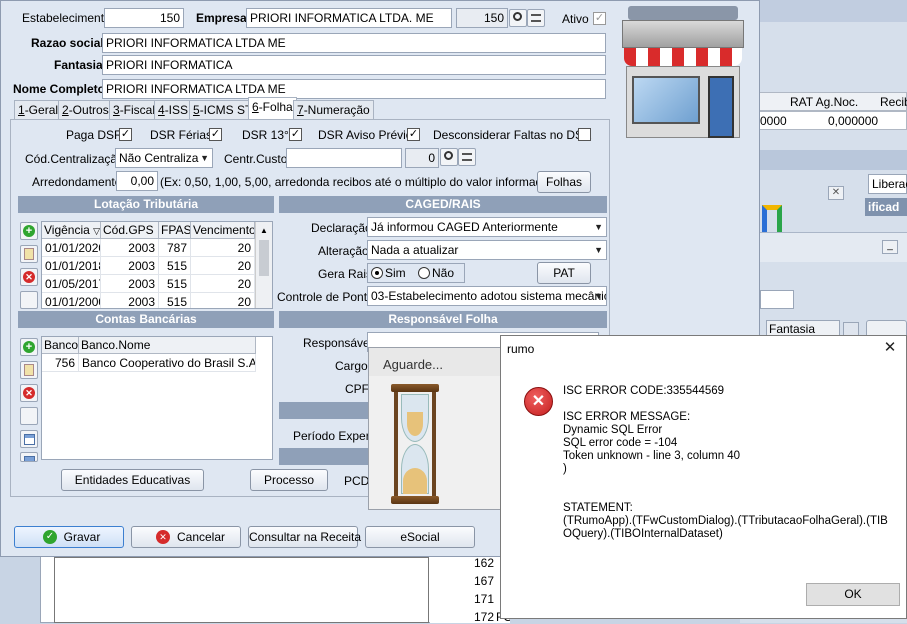 This screenshot has width=907, height=624. Describe the element at coordinates (415, 444) in the screenshot. I see `hourglass-icon` at that location.